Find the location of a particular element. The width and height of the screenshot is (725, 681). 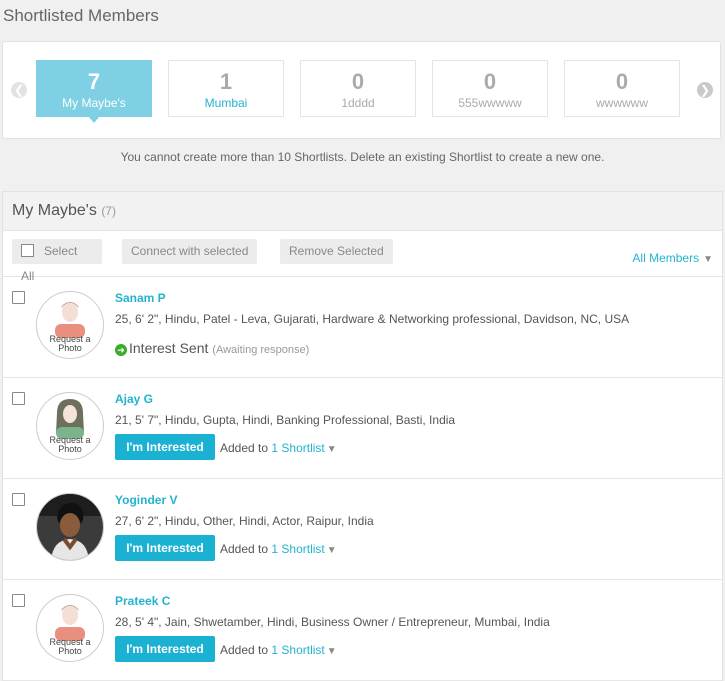

shortlist-name: 1dddd is located at coordinates (358, 103).